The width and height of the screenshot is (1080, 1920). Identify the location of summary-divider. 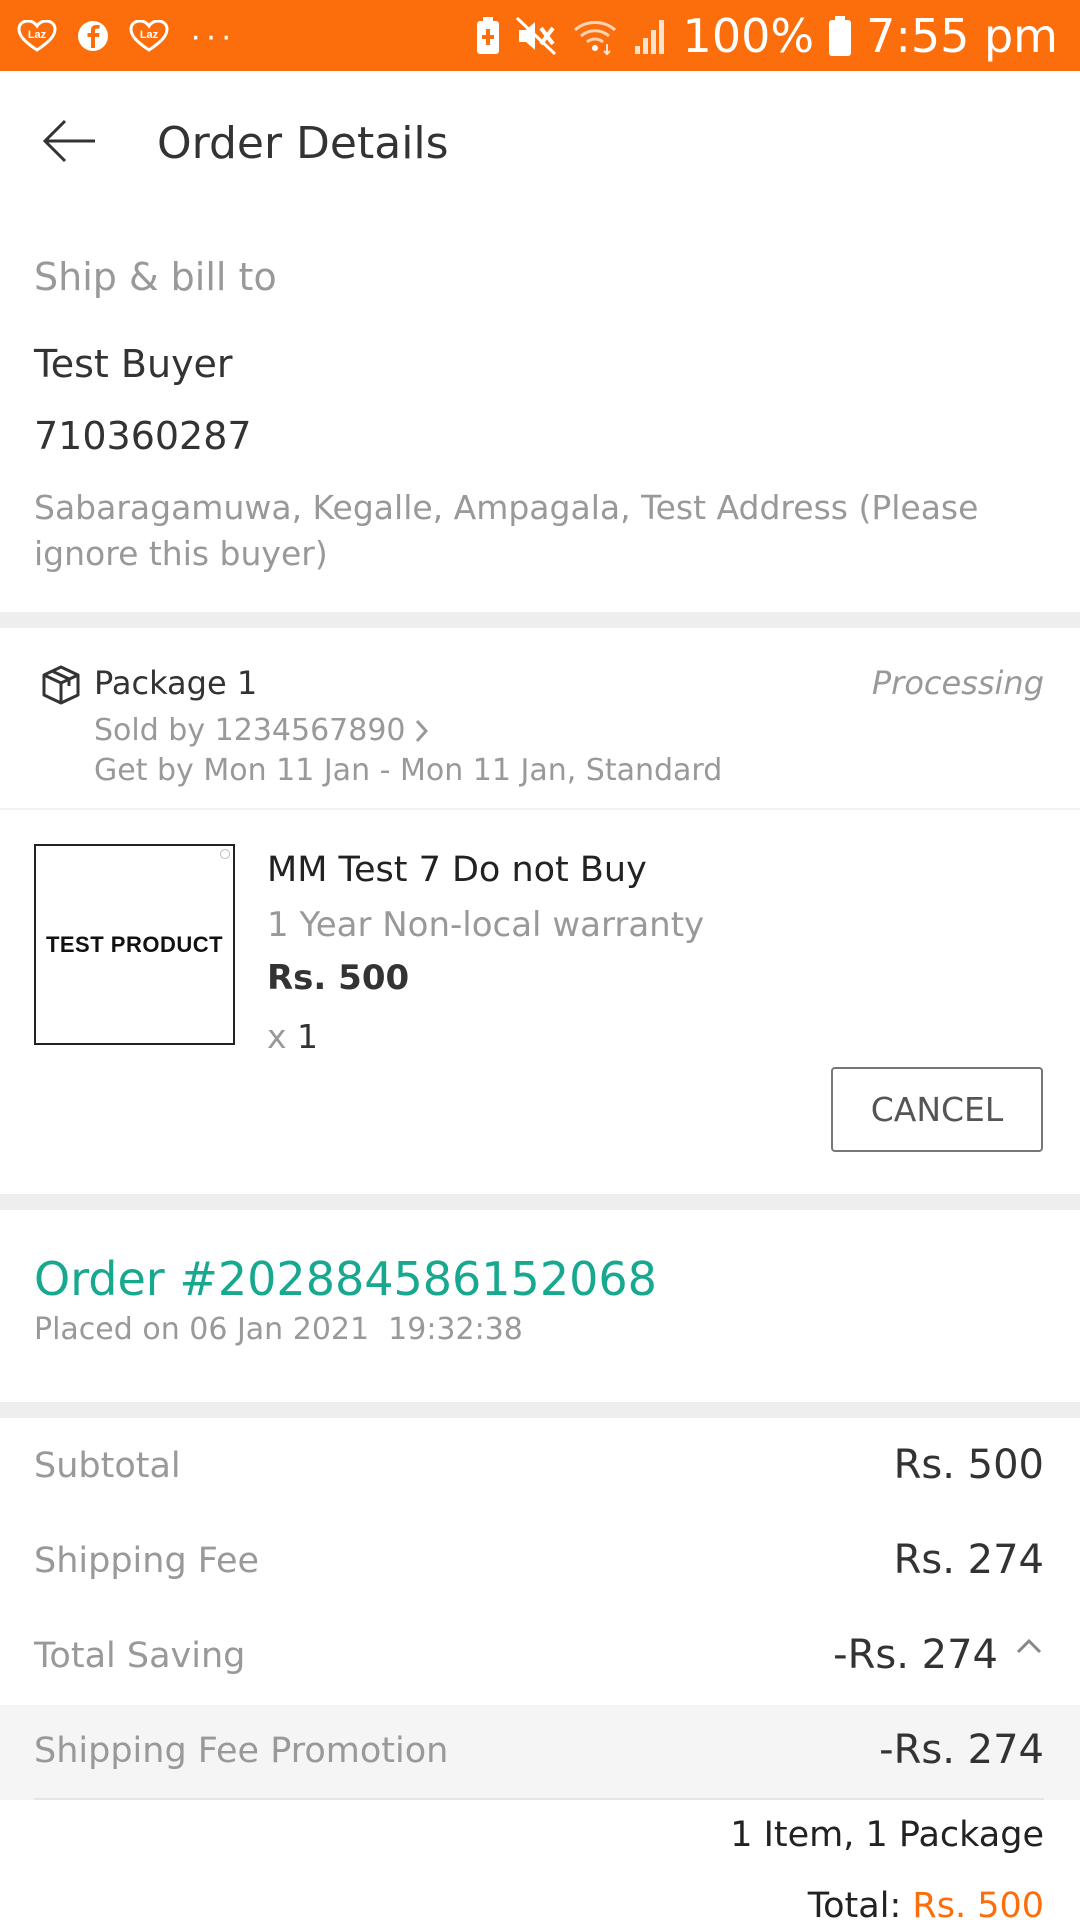
(539, 1799).